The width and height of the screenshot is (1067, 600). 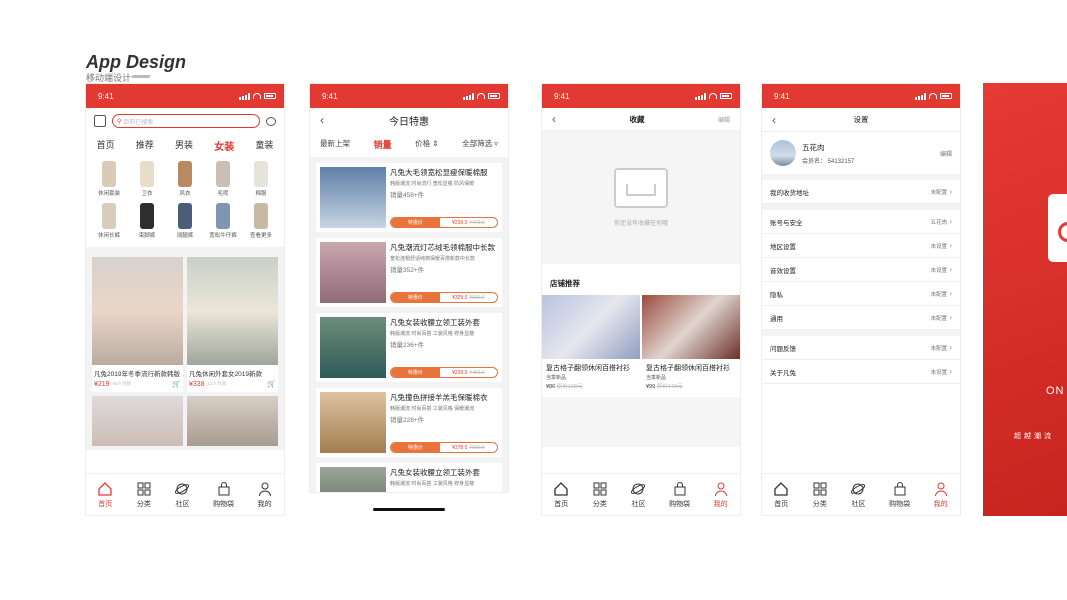 What do you see at coordinates (444, 222) in the screenshot?
I see `deal-price-button: 特惠价 ¥239.0 ¥479.0` at bounding box center [444, 222].